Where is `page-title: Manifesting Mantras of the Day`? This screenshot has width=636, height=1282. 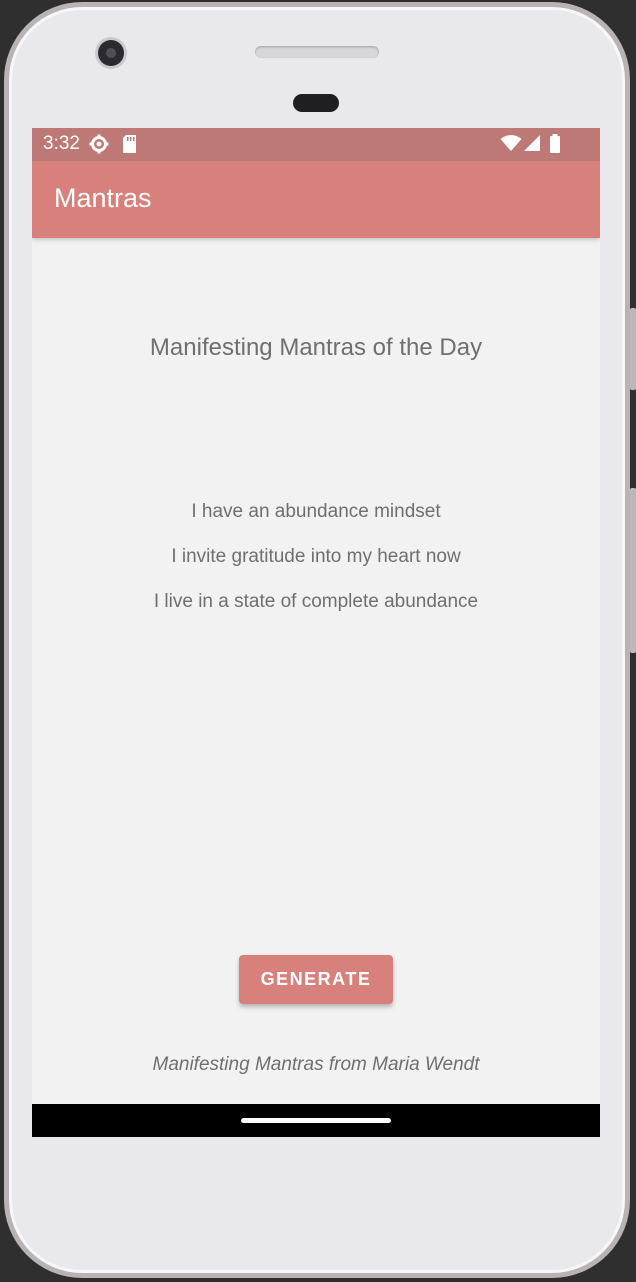 page-title: Manifesting Mantras of the Day is located at coordinates (316, 347).